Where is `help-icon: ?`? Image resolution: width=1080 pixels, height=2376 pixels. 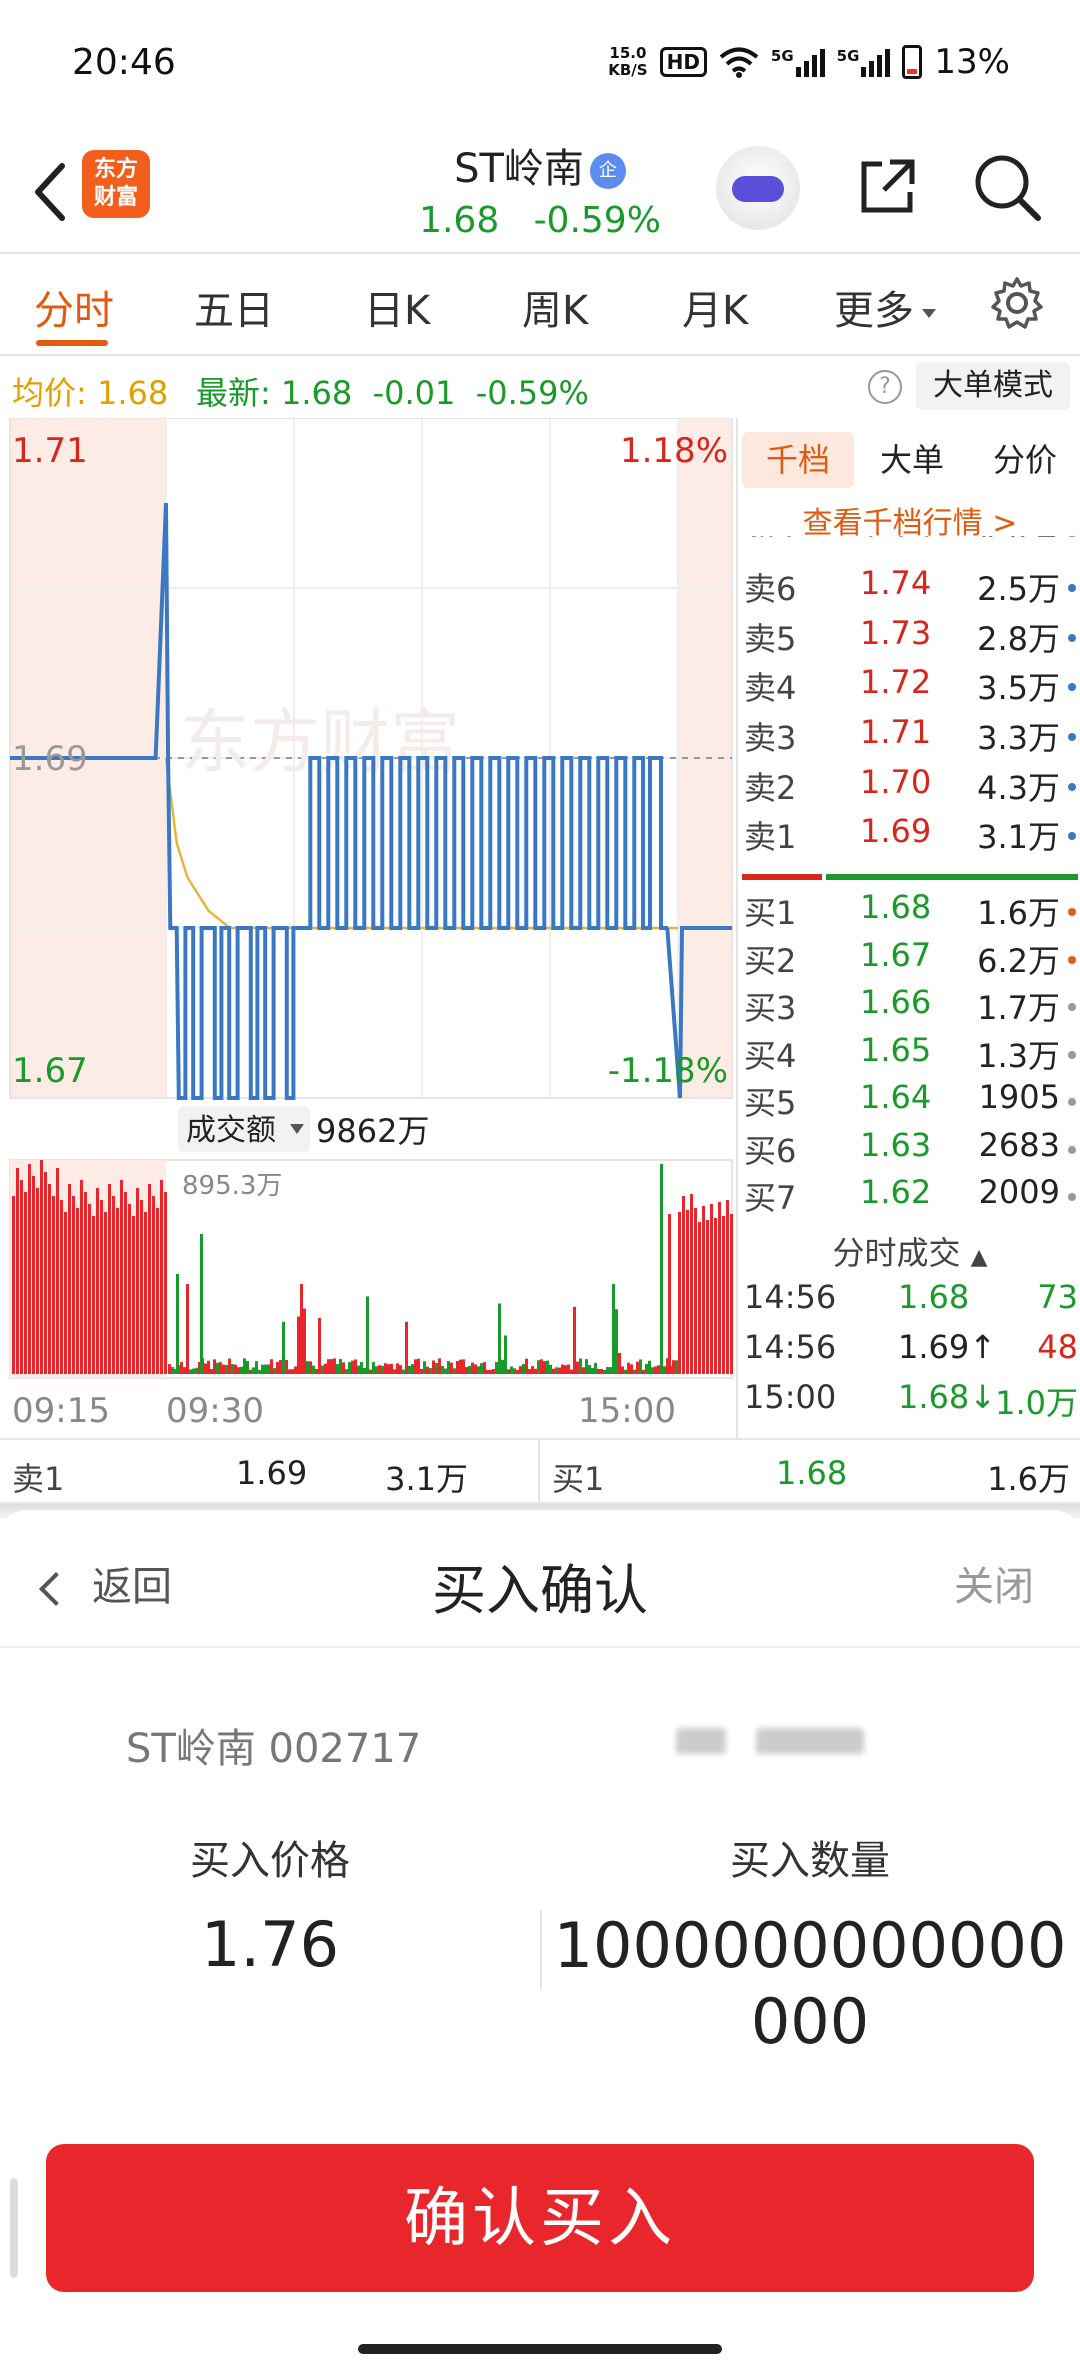 help-icon: ? is located at coordinates (885, 387).